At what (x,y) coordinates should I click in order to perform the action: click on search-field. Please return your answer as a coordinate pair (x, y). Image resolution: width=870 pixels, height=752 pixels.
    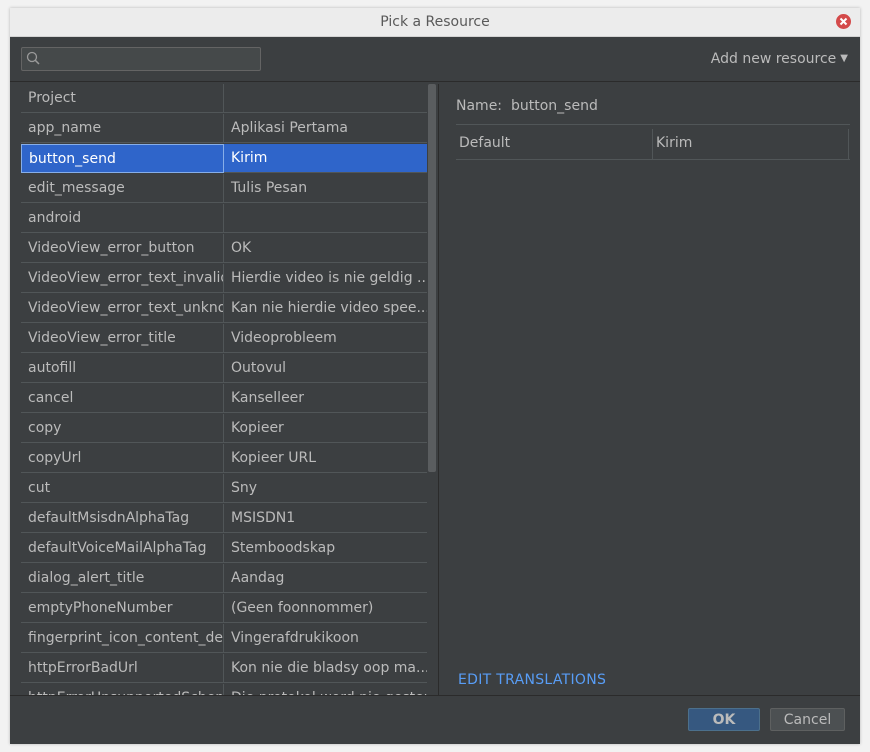
    Looking at the image, I should click on (141, 59).